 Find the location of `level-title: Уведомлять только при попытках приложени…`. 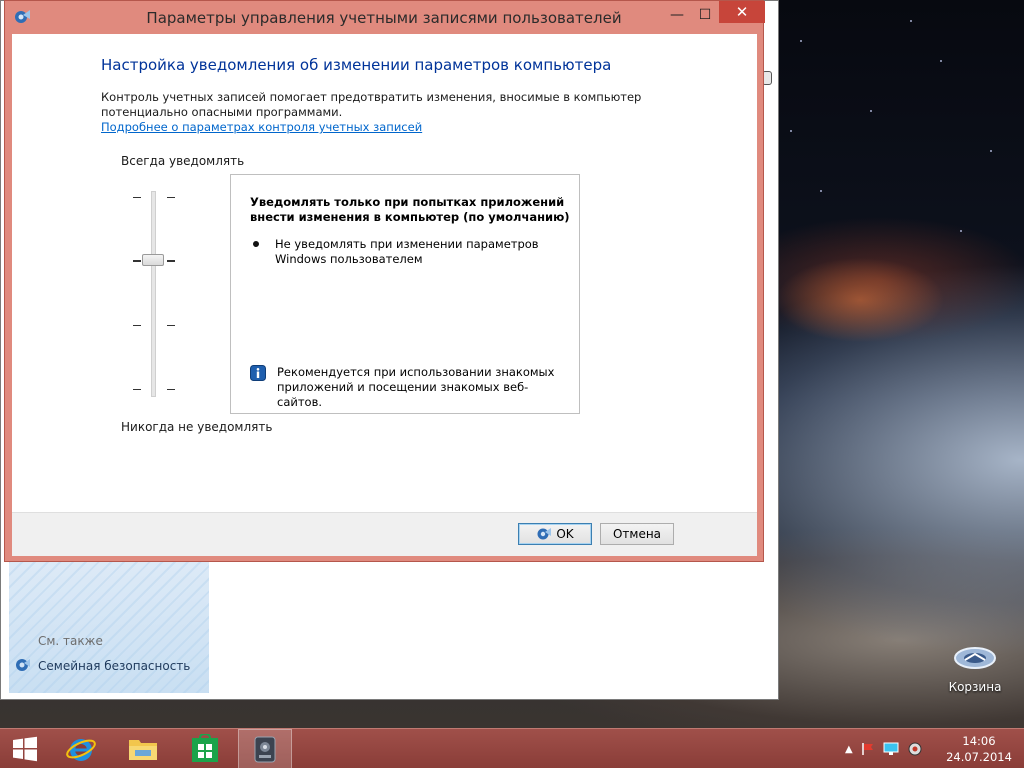

level-title: Уведомлять только при попытках приложени… is located at coordinates (410, 209).